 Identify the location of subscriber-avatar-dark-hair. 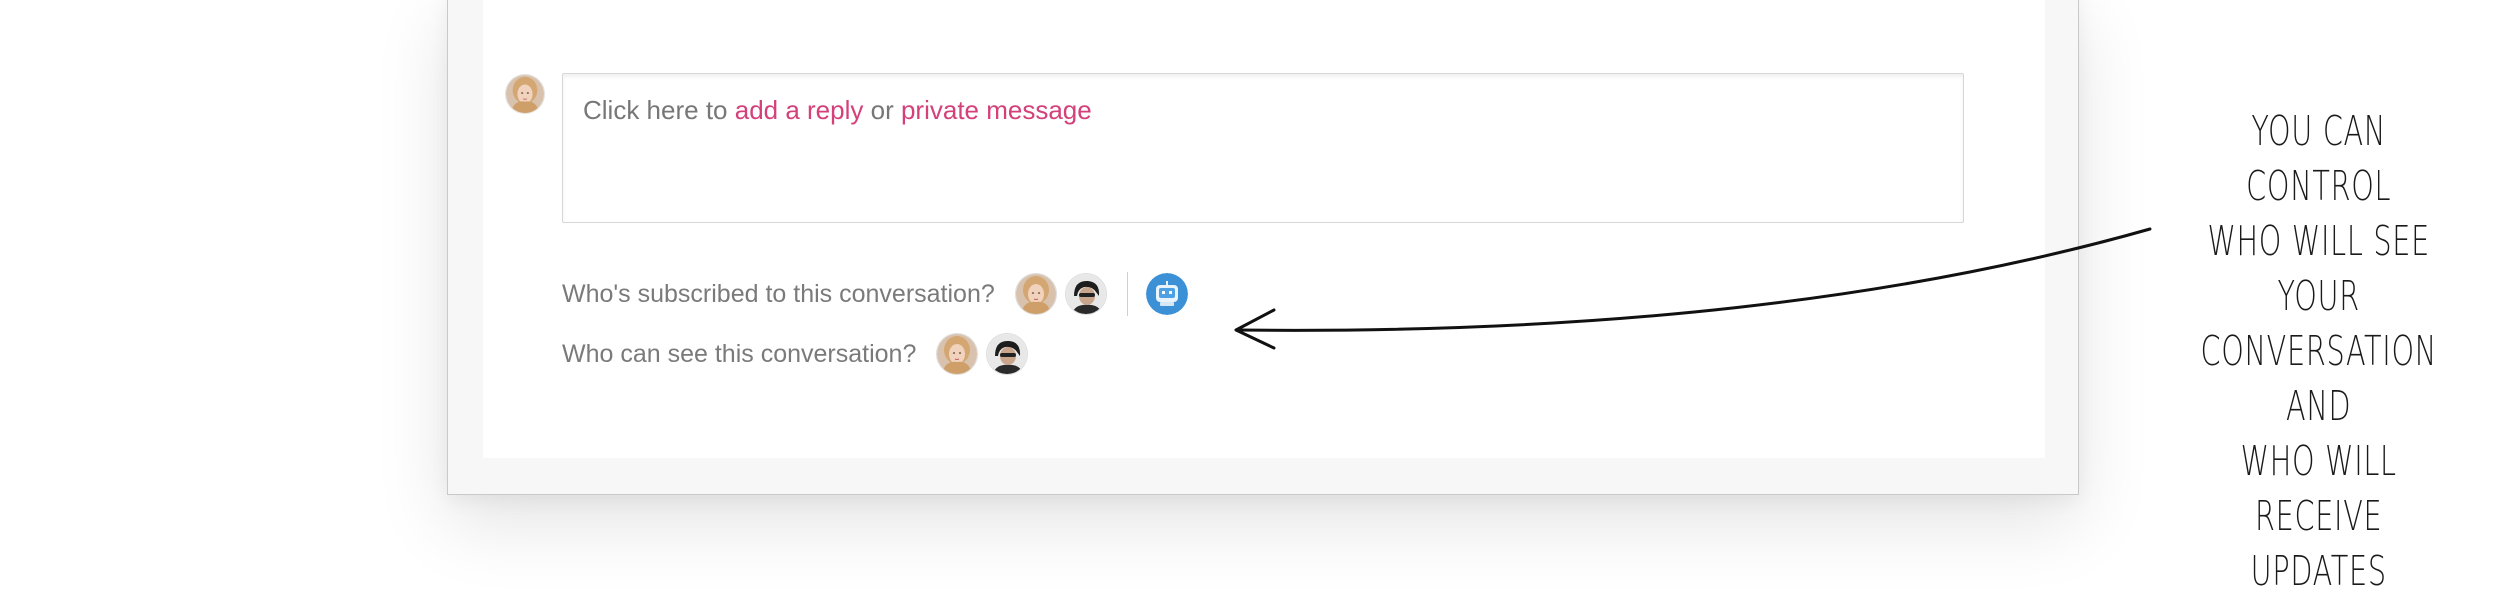
(1085, 294).